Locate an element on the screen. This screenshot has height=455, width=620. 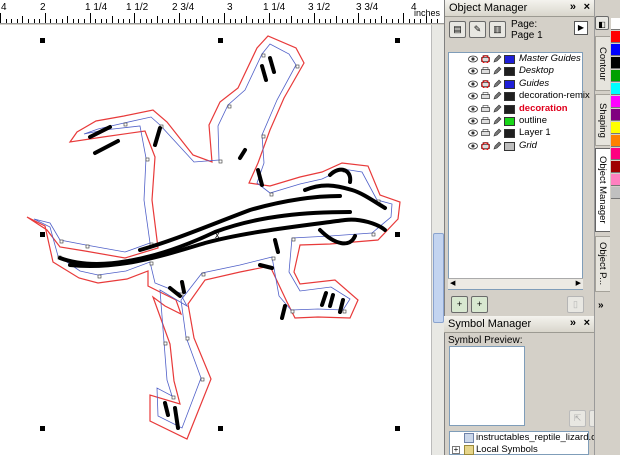
vertical-scrollbar is located at coordinates (437, 240).